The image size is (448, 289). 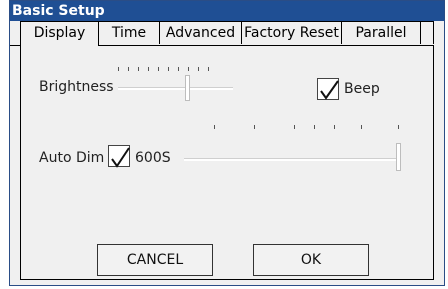 What do you see at coordinates (311, 260) in the screenshot?
I see `ok-button: OK` at bounding box center [311, 260].